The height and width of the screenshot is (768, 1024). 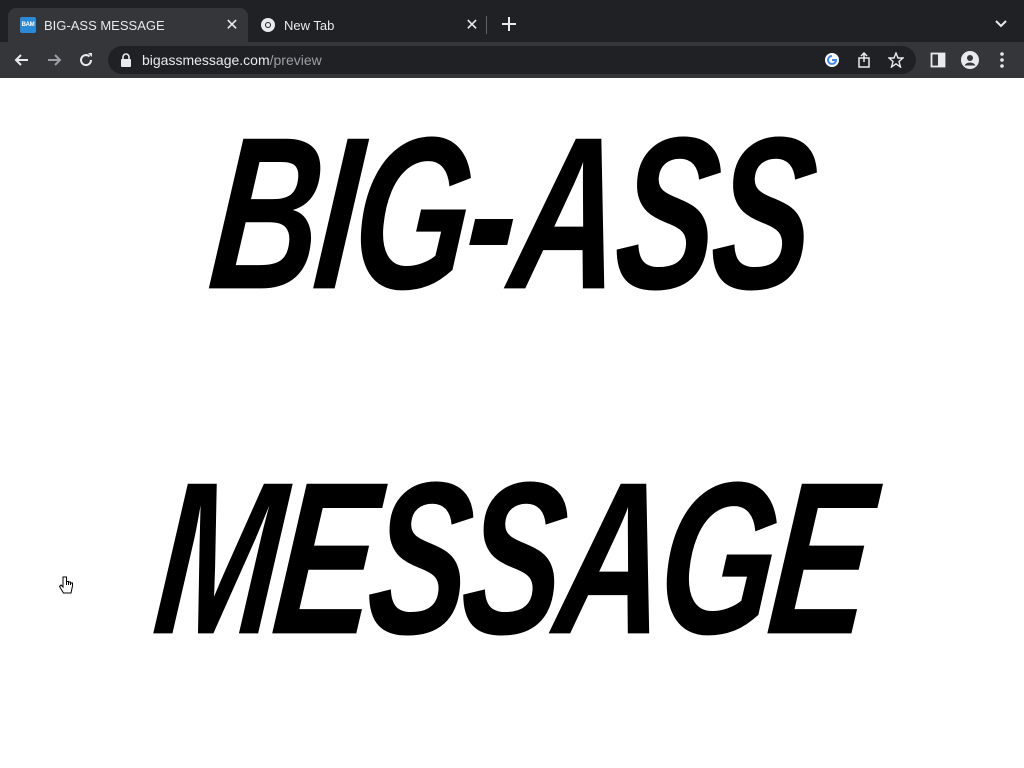 I want to click on hand-cursor-icon, so click(x=66, y=586).